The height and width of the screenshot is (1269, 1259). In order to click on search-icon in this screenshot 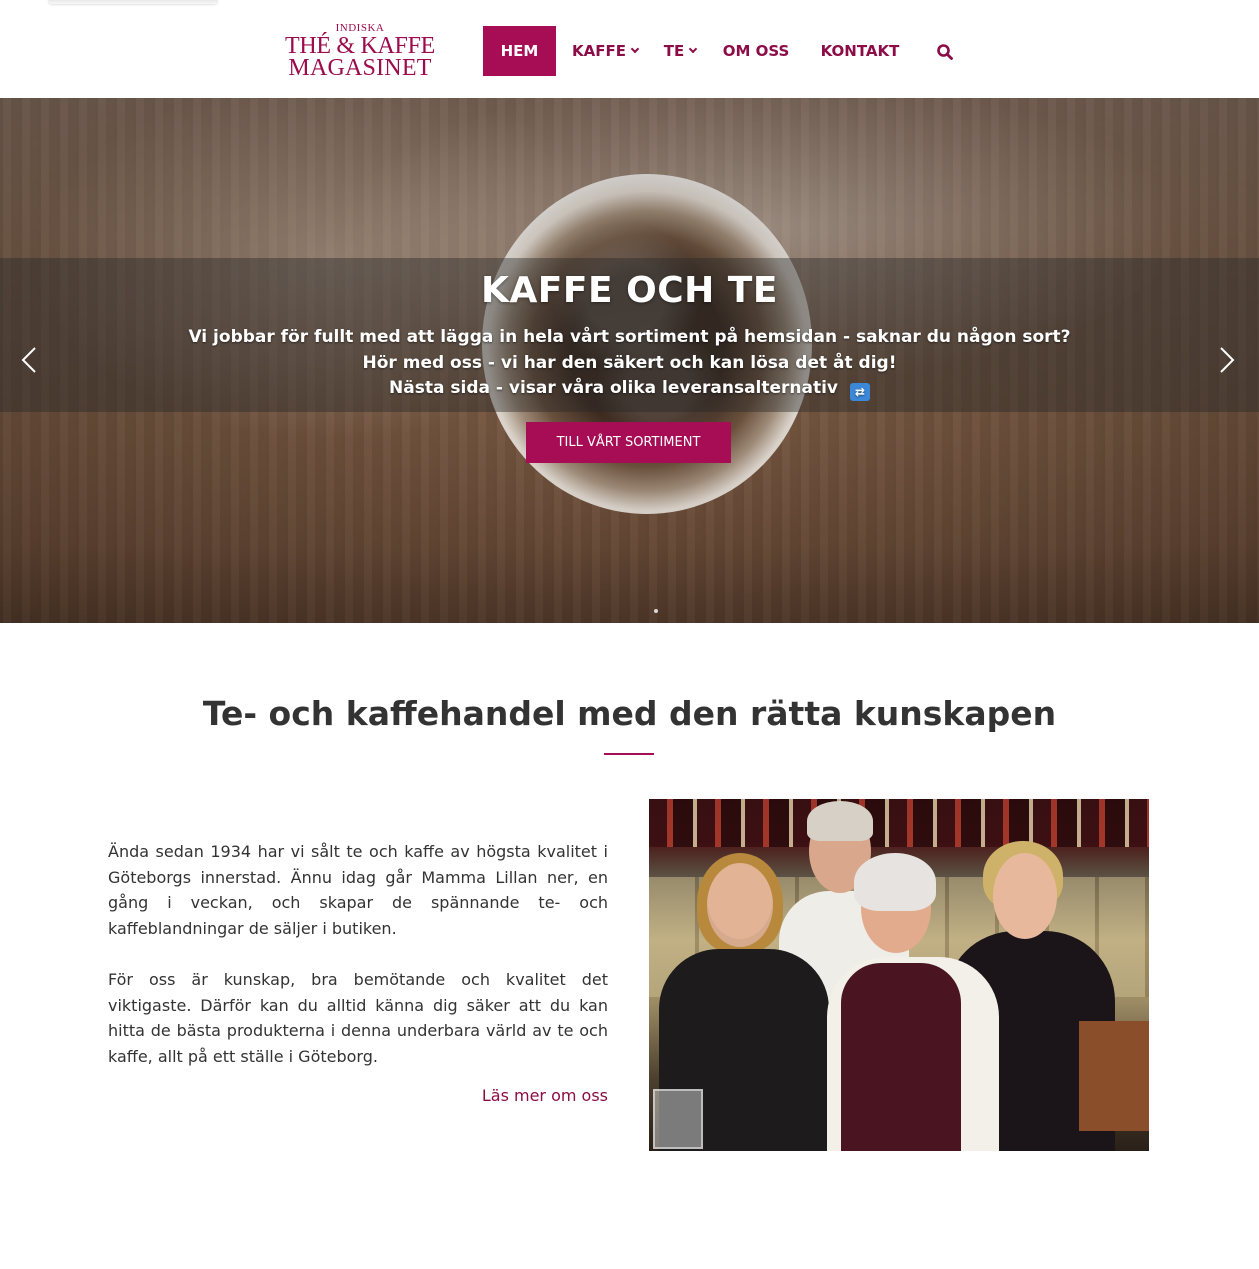, I will do `click(945, 52)`.